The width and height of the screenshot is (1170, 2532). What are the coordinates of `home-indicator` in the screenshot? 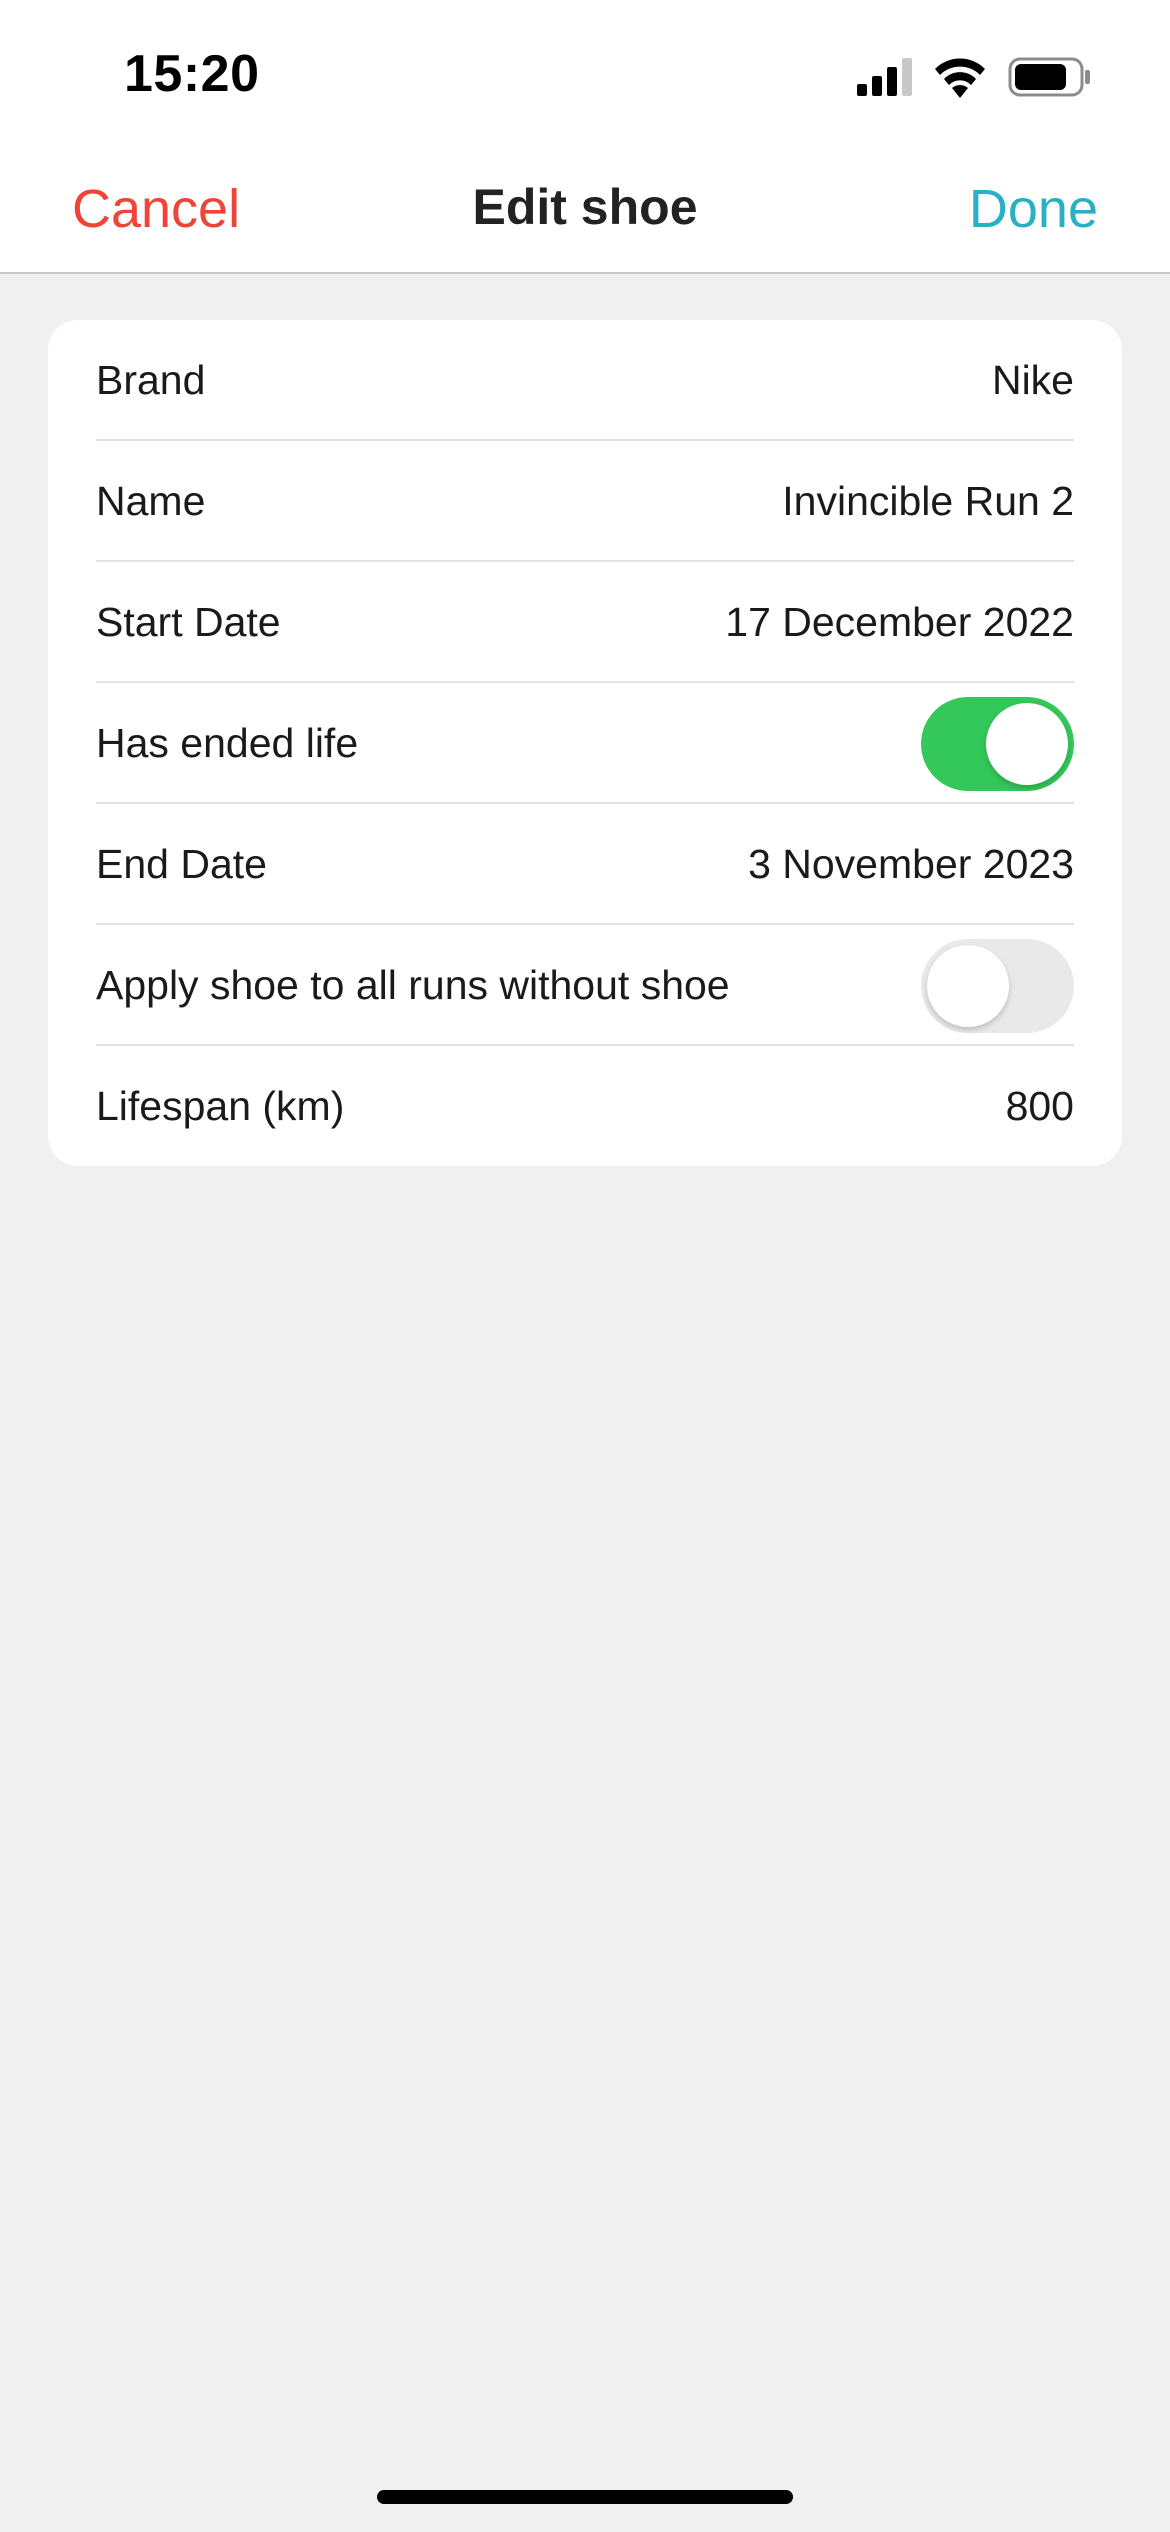 It's located at (585, 2497).